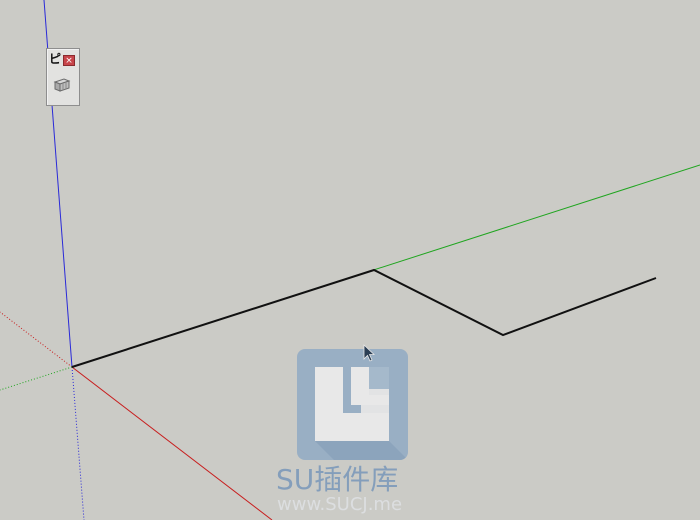  I want to click on red-axis, so click(172, 443).